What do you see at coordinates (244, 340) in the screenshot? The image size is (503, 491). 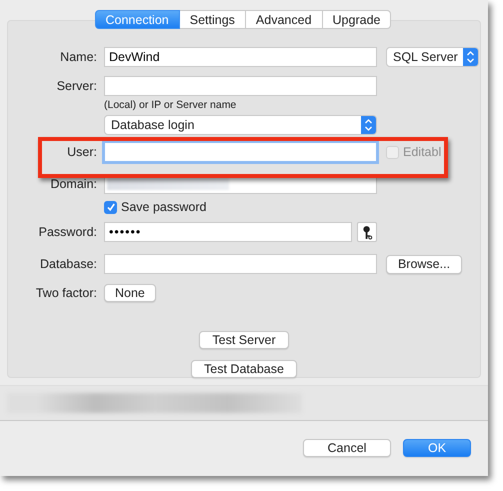 I see `test-button: Test Server` at bounding box center [244, 340].